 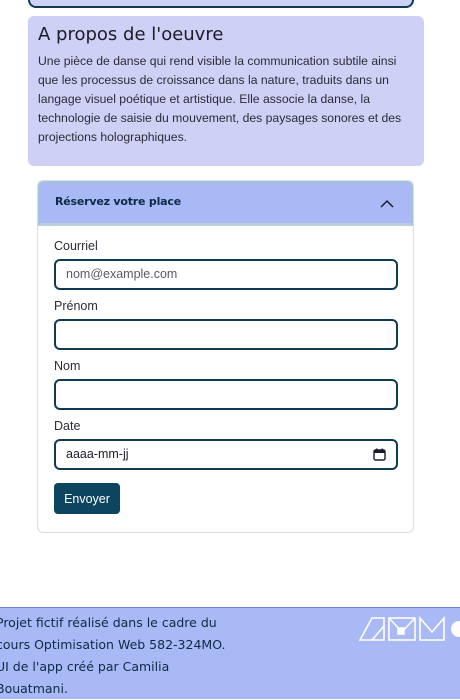 I want to click on accordion-title: Réservez votre place, so click(x=118, y=201).